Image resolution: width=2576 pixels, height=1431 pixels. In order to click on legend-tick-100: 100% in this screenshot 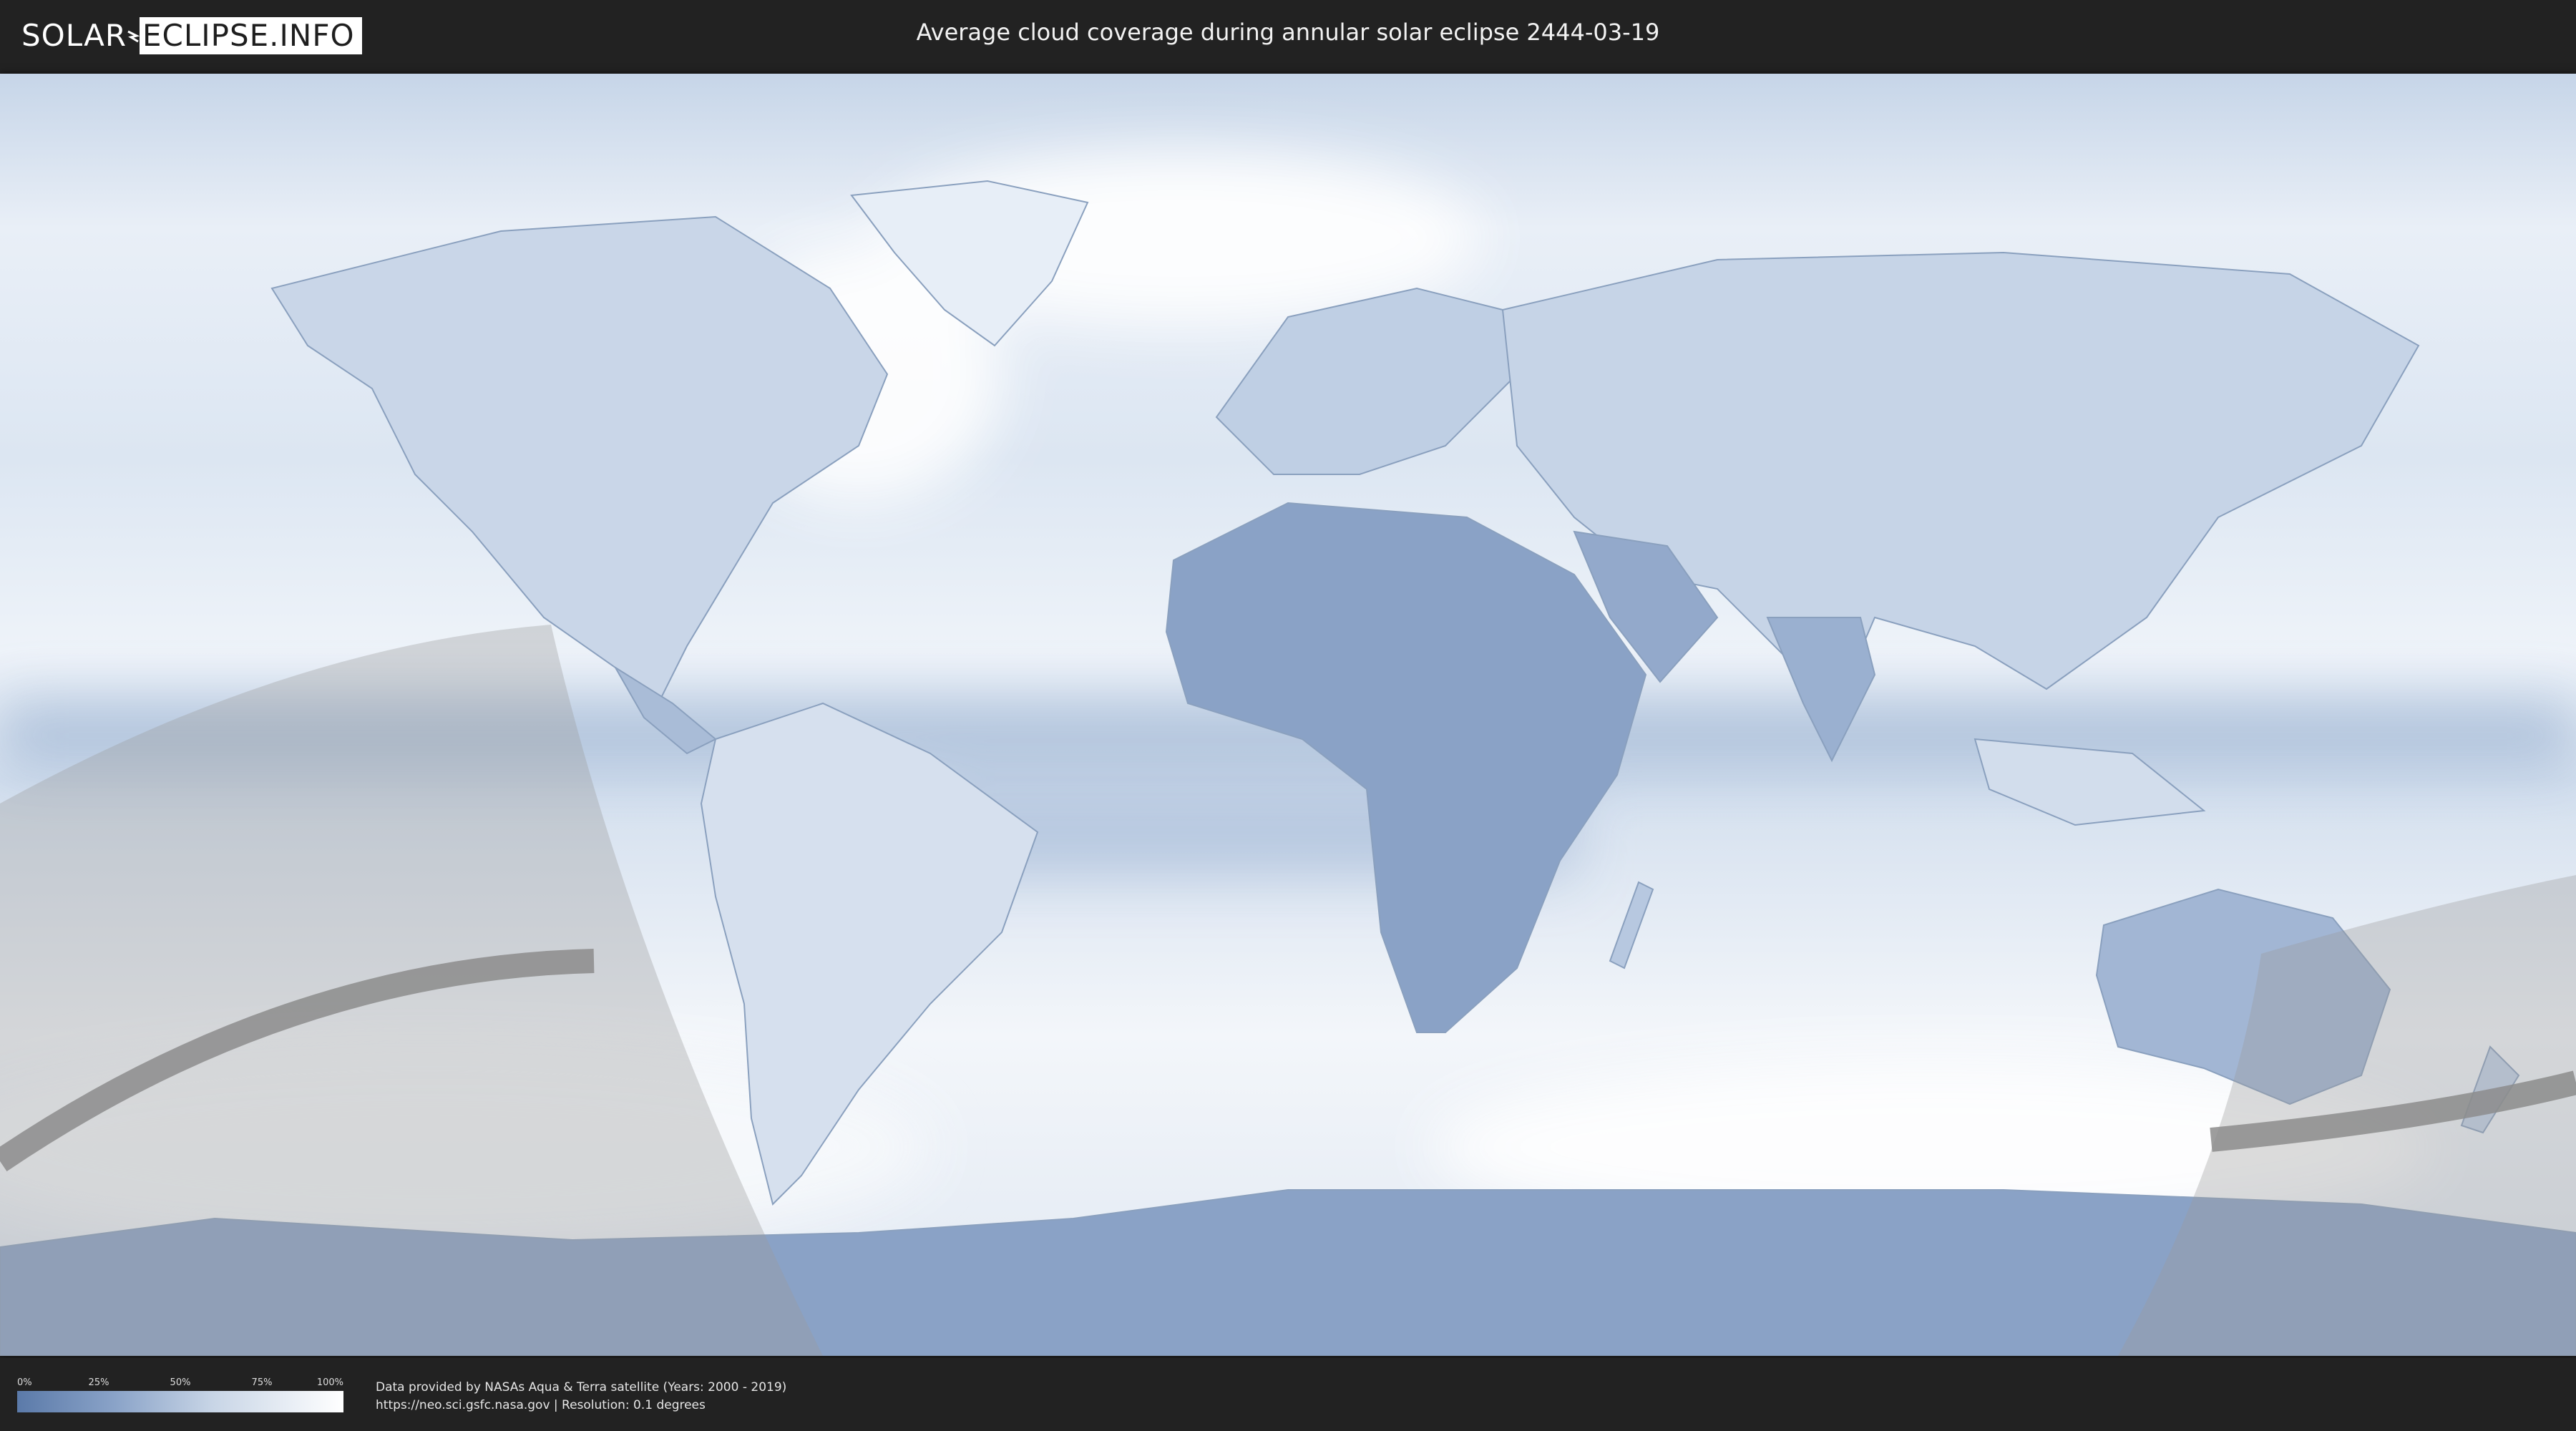, I will do `click(329, 1383)`.